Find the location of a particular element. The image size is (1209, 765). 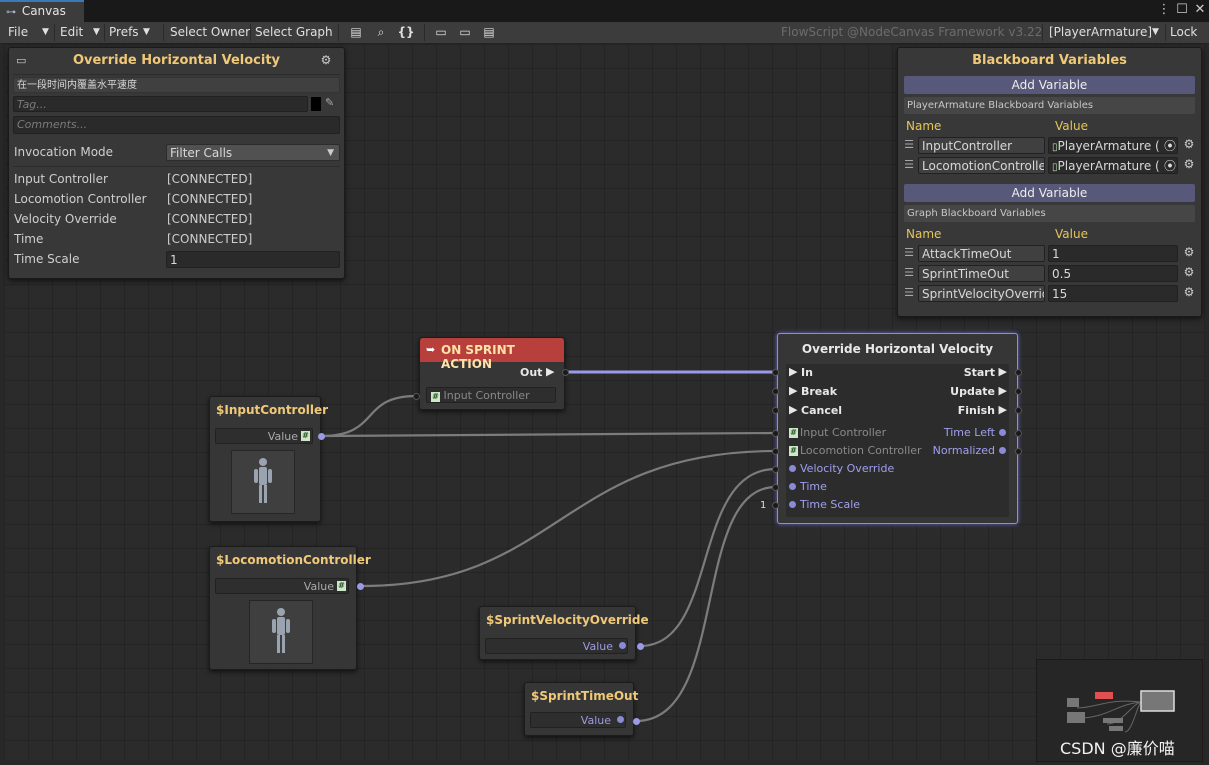

time-scale-label: Time Scale is located at coordinates (47, 259).